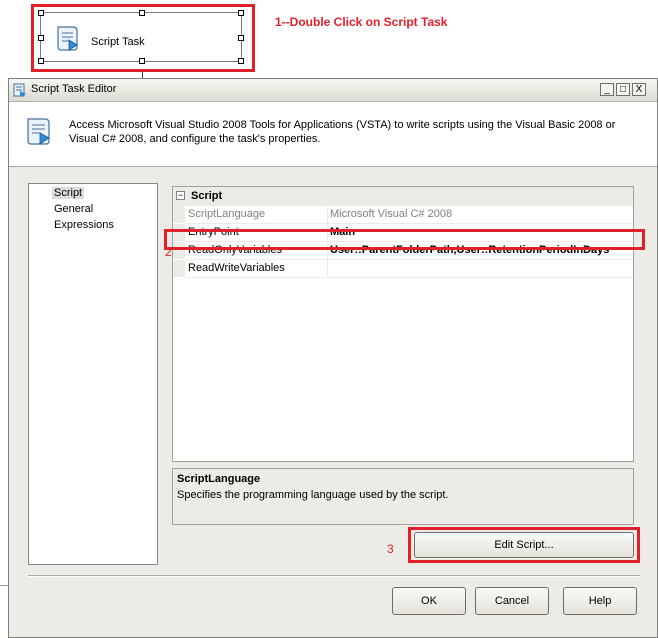  I want to click on step2-annotation: 2, so click(168, 252).